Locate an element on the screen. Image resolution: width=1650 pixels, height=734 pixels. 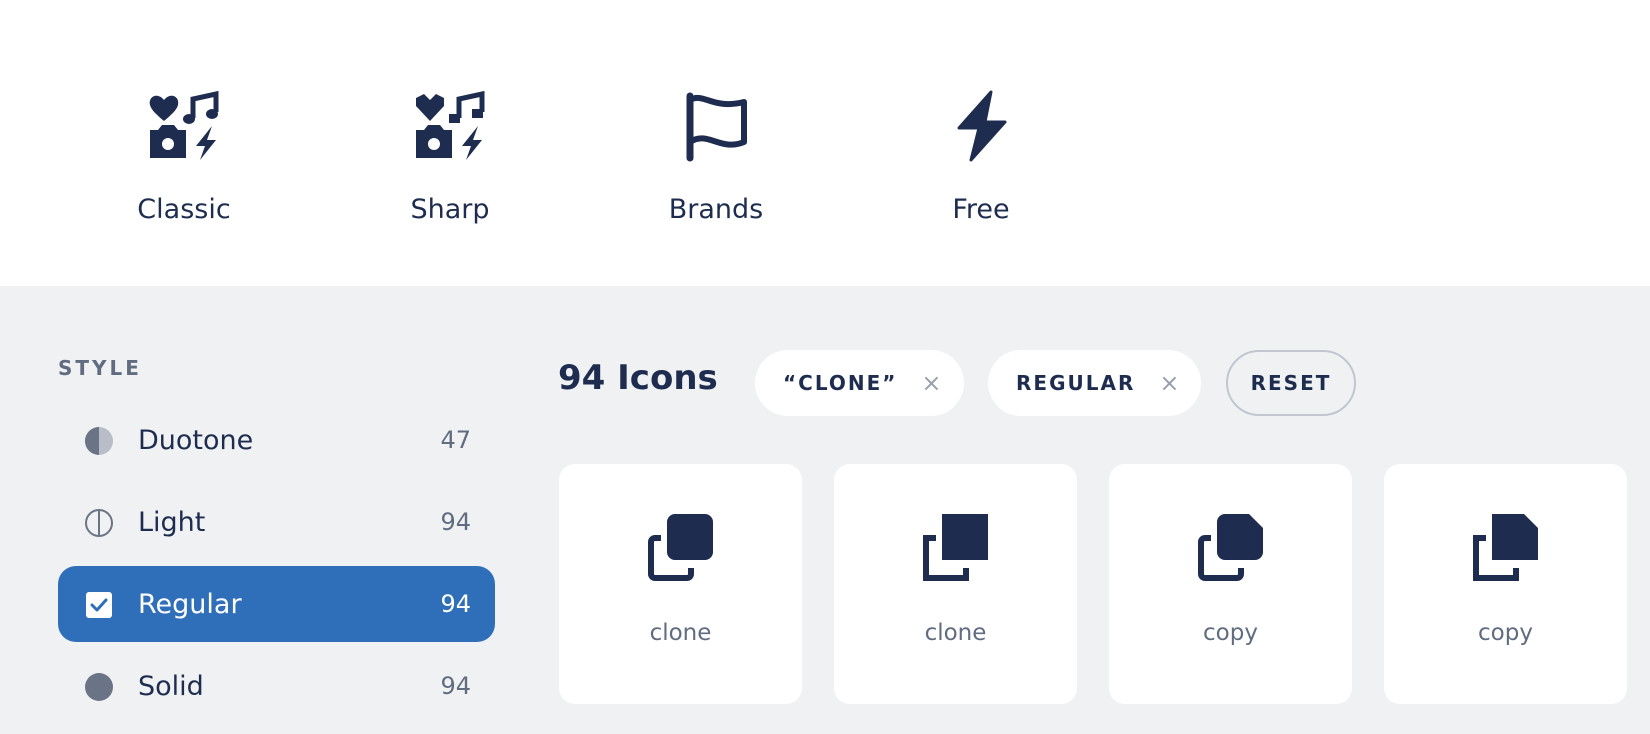
filter-chip-label: “CLONE” is located at coordinates (840, 383).